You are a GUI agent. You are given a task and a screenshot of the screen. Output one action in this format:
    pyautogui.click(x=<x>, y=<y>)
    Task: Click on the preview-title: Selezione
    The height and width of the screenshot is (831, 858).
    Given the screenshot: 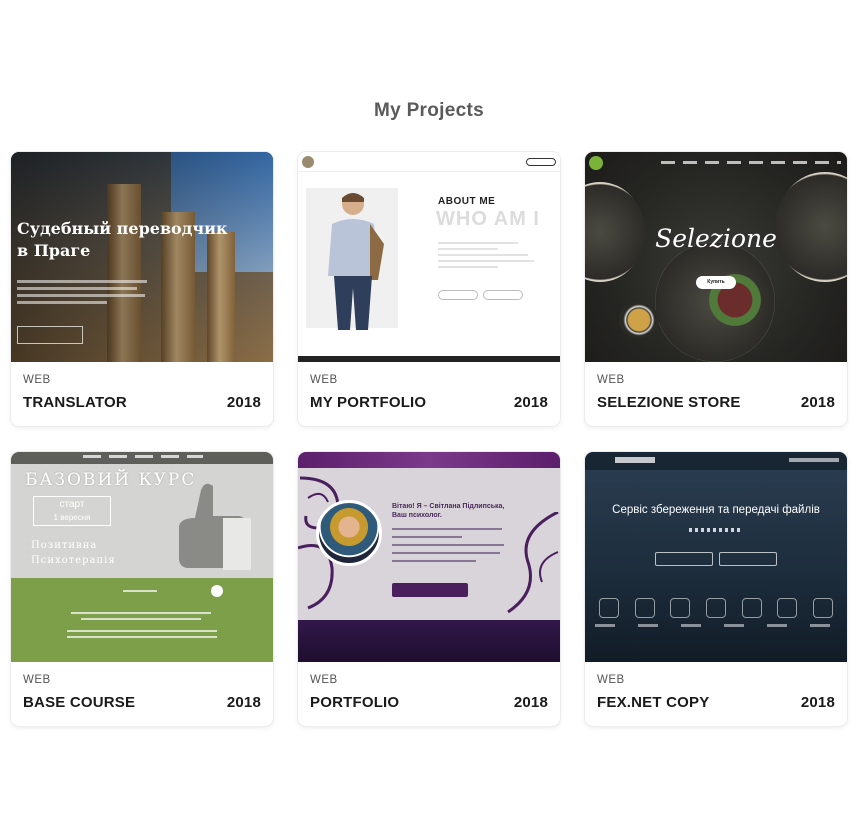 What is the action you would take?
    pyautogui.click(x=716, y=238)
    